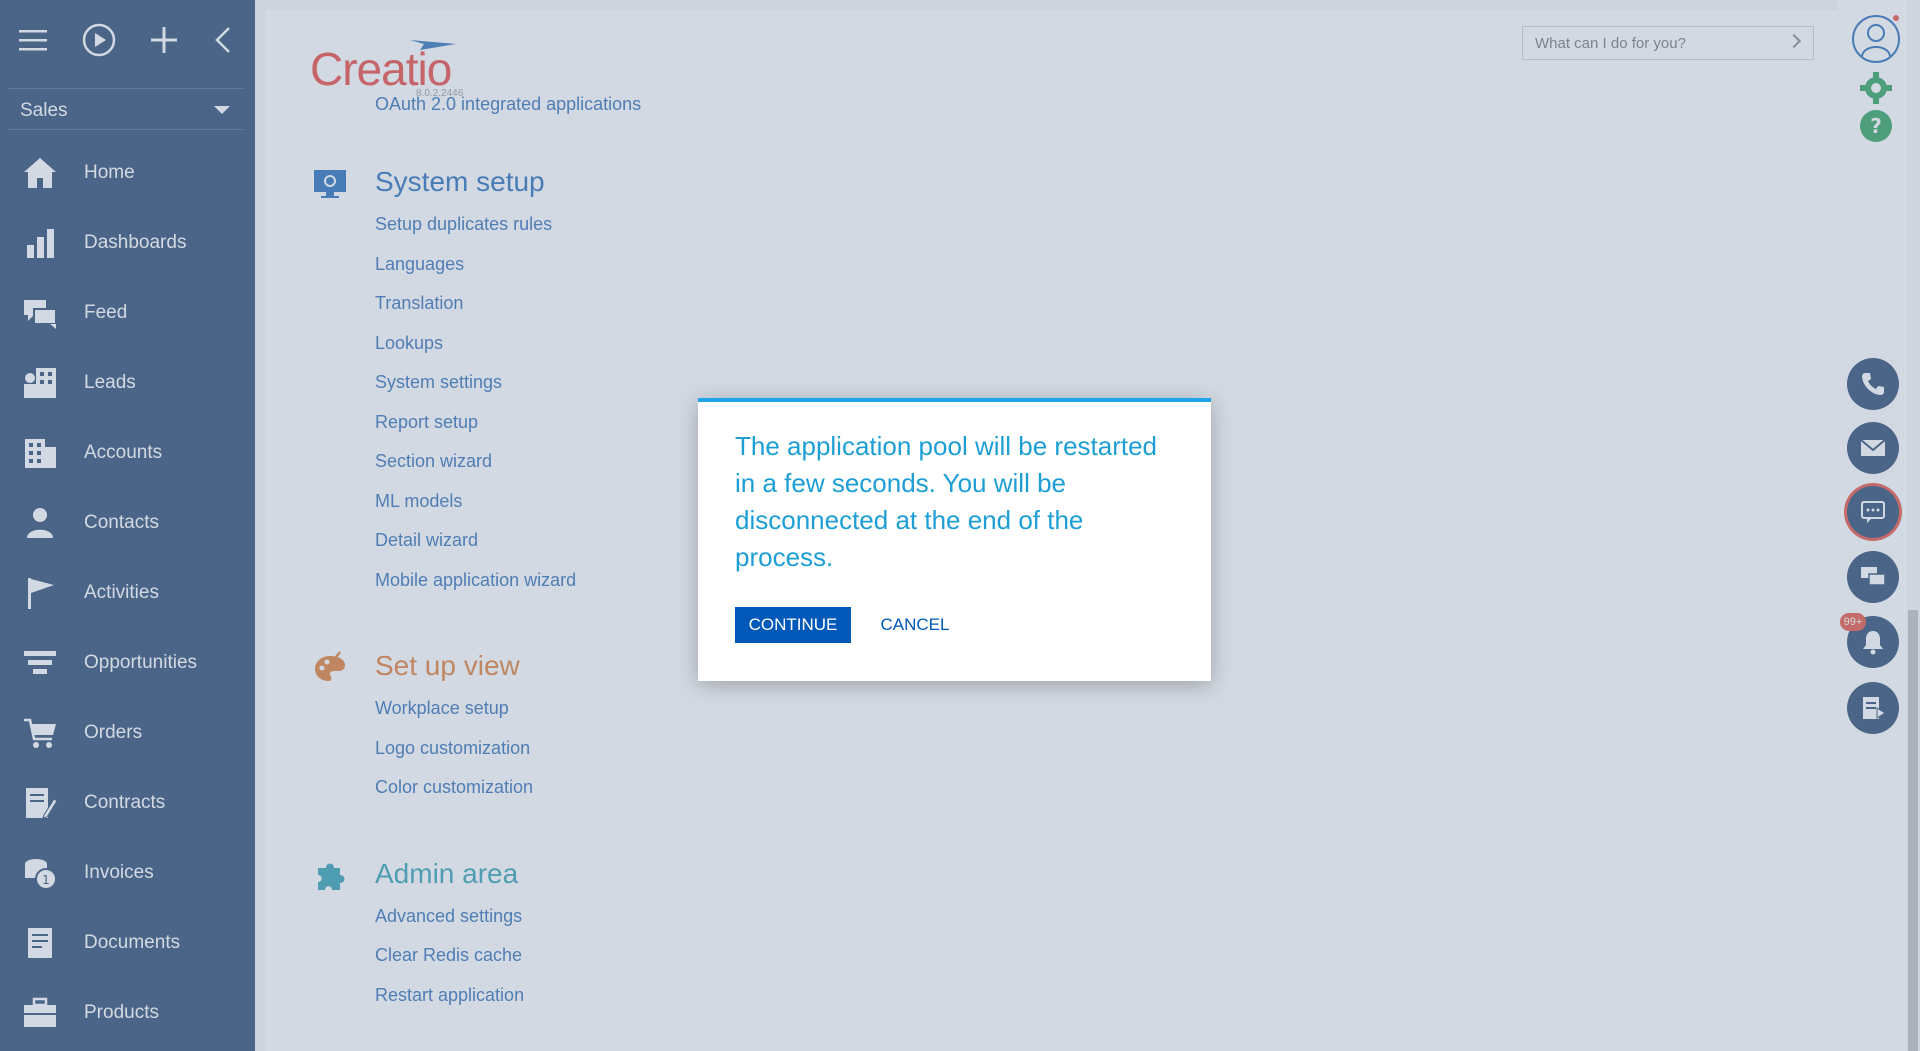  I want to click on cancel-button: CANCEL, so click(915, 625).